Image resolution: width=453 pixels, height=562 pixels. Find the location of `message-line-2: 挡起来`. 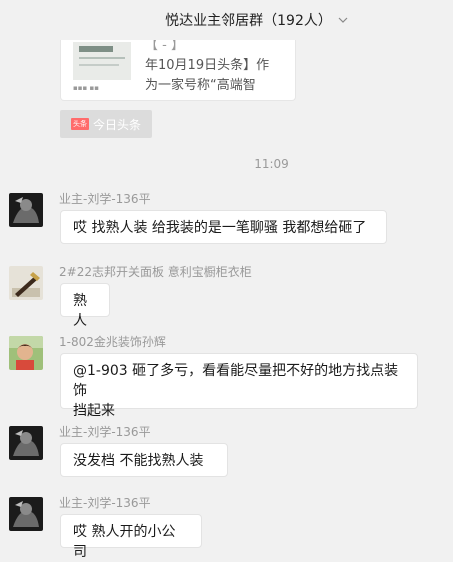

message-line-2: 挡起来 is located at coordinates (94, 411).